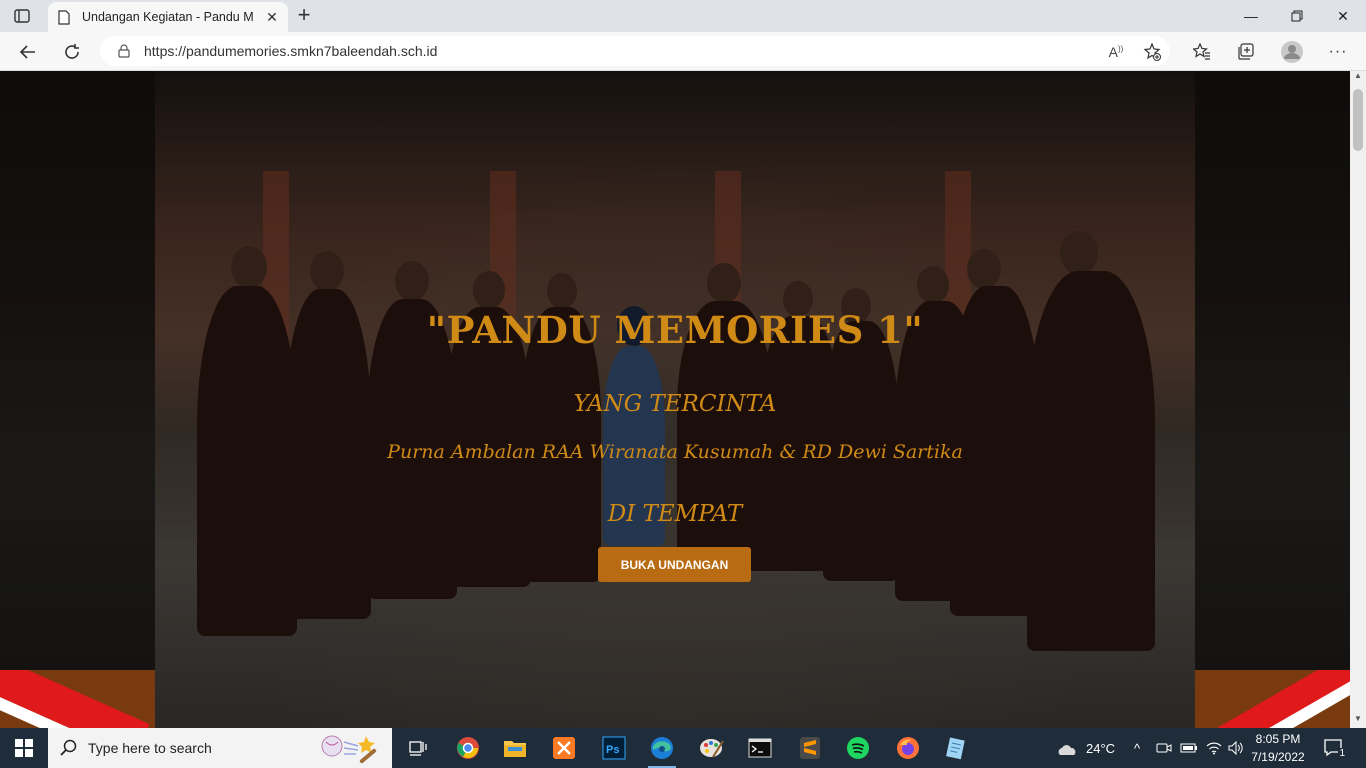 Image resolution: width=1366 pixels, height=768 pixels. Describe the element at coordinates (1358, 78) in the screenshot. I see `scroll-up-icon: ▲` at that location.